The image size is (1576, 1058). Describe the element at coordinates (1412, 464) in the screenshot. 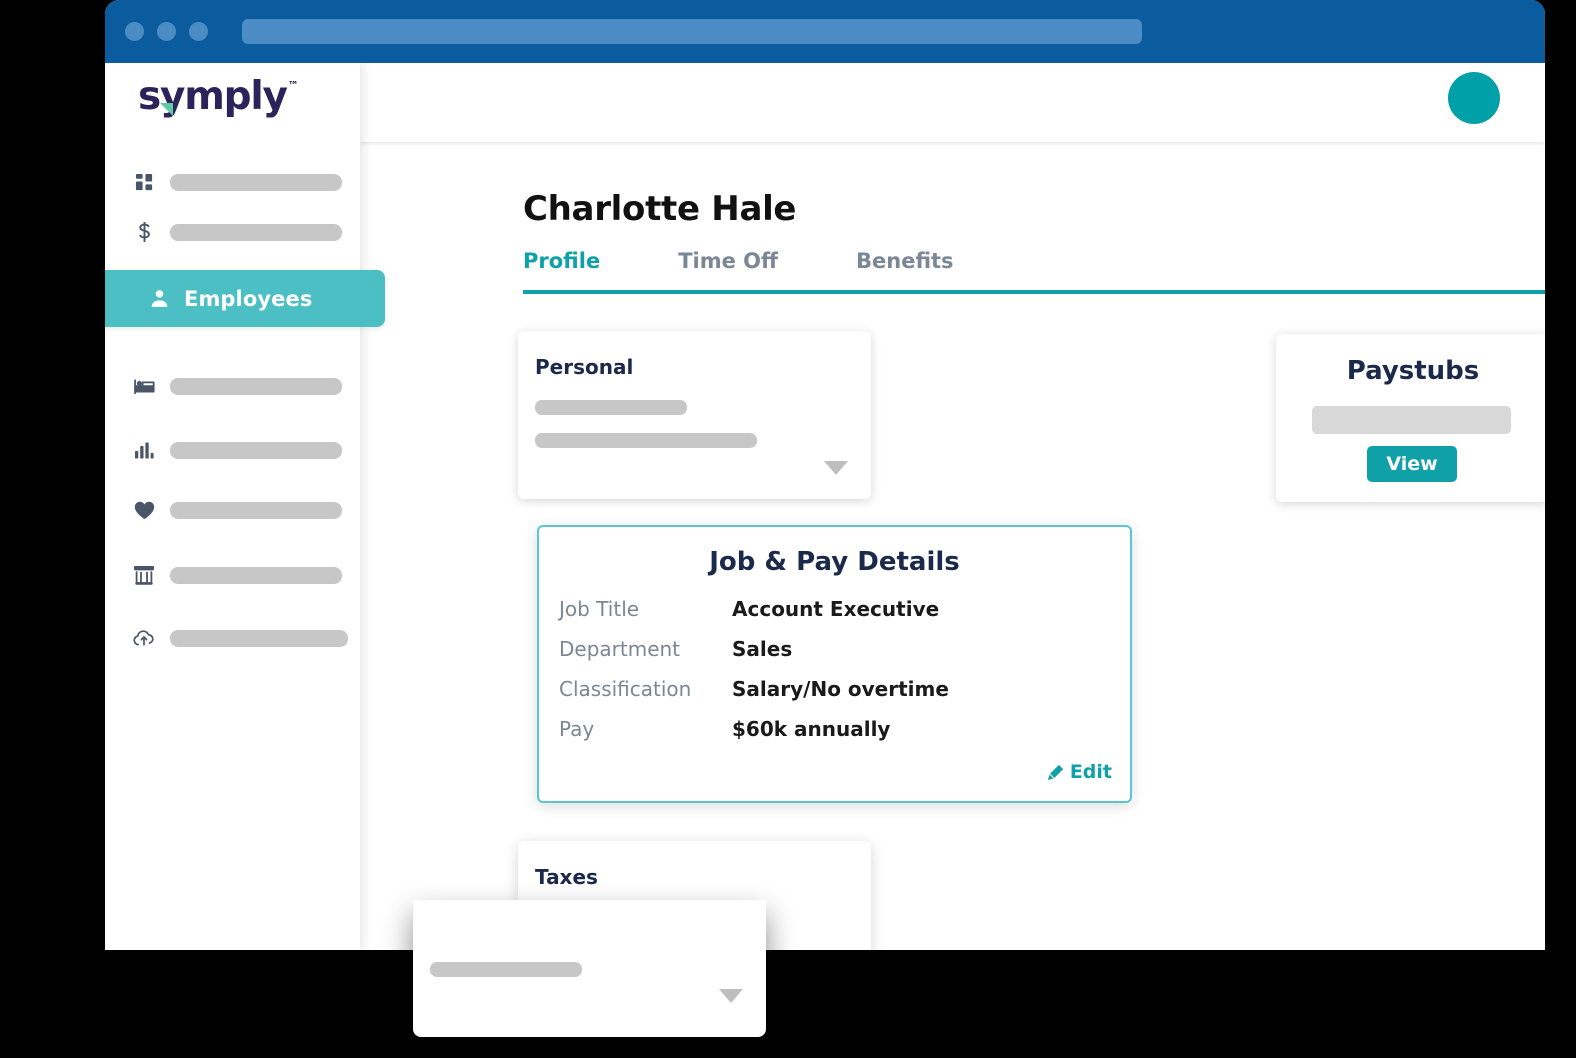

I see `view-paystub-button: View` at that location.